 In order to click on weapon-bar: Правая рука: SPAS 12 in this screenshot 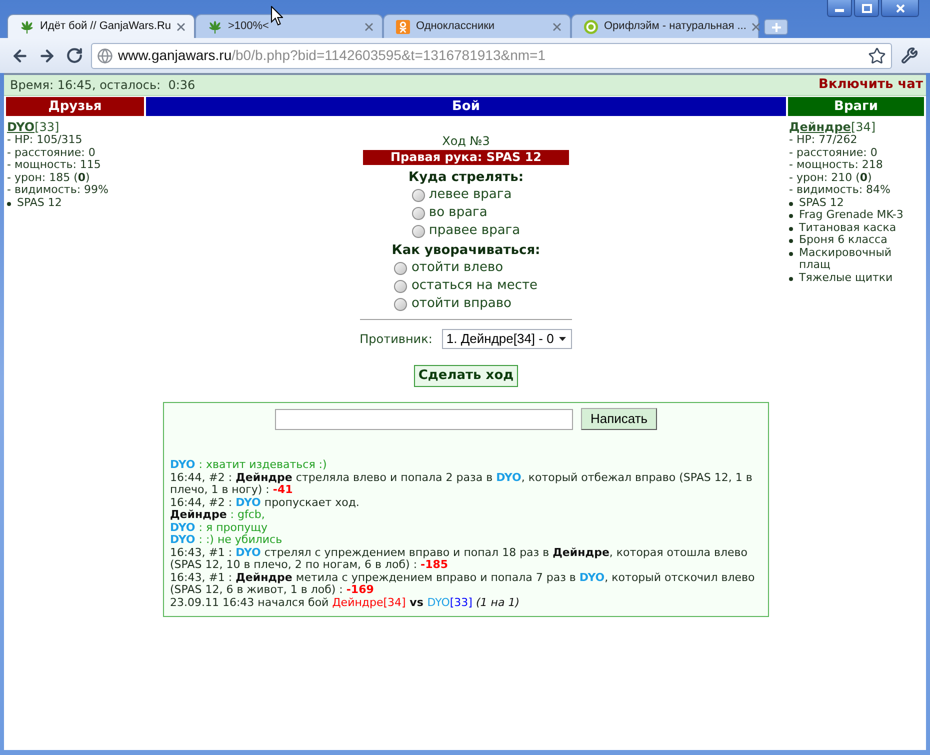, I will do `click(466, 157)`.